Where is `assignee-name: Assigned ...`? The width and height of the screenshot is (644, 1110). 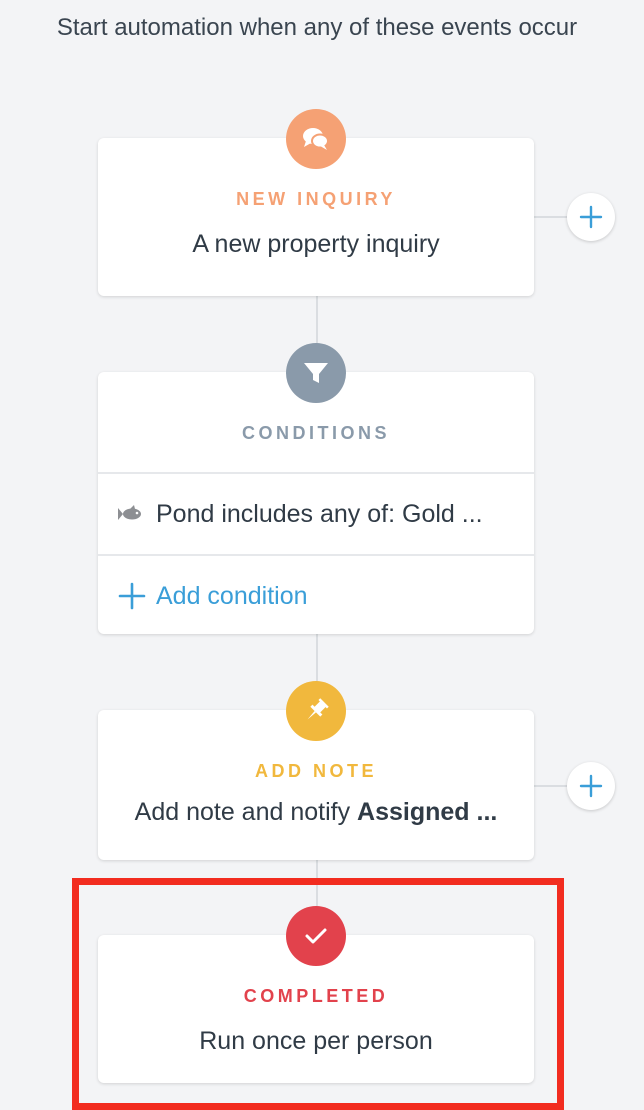
assignee-name: Assigned ... is located at coordinates (427, 812).